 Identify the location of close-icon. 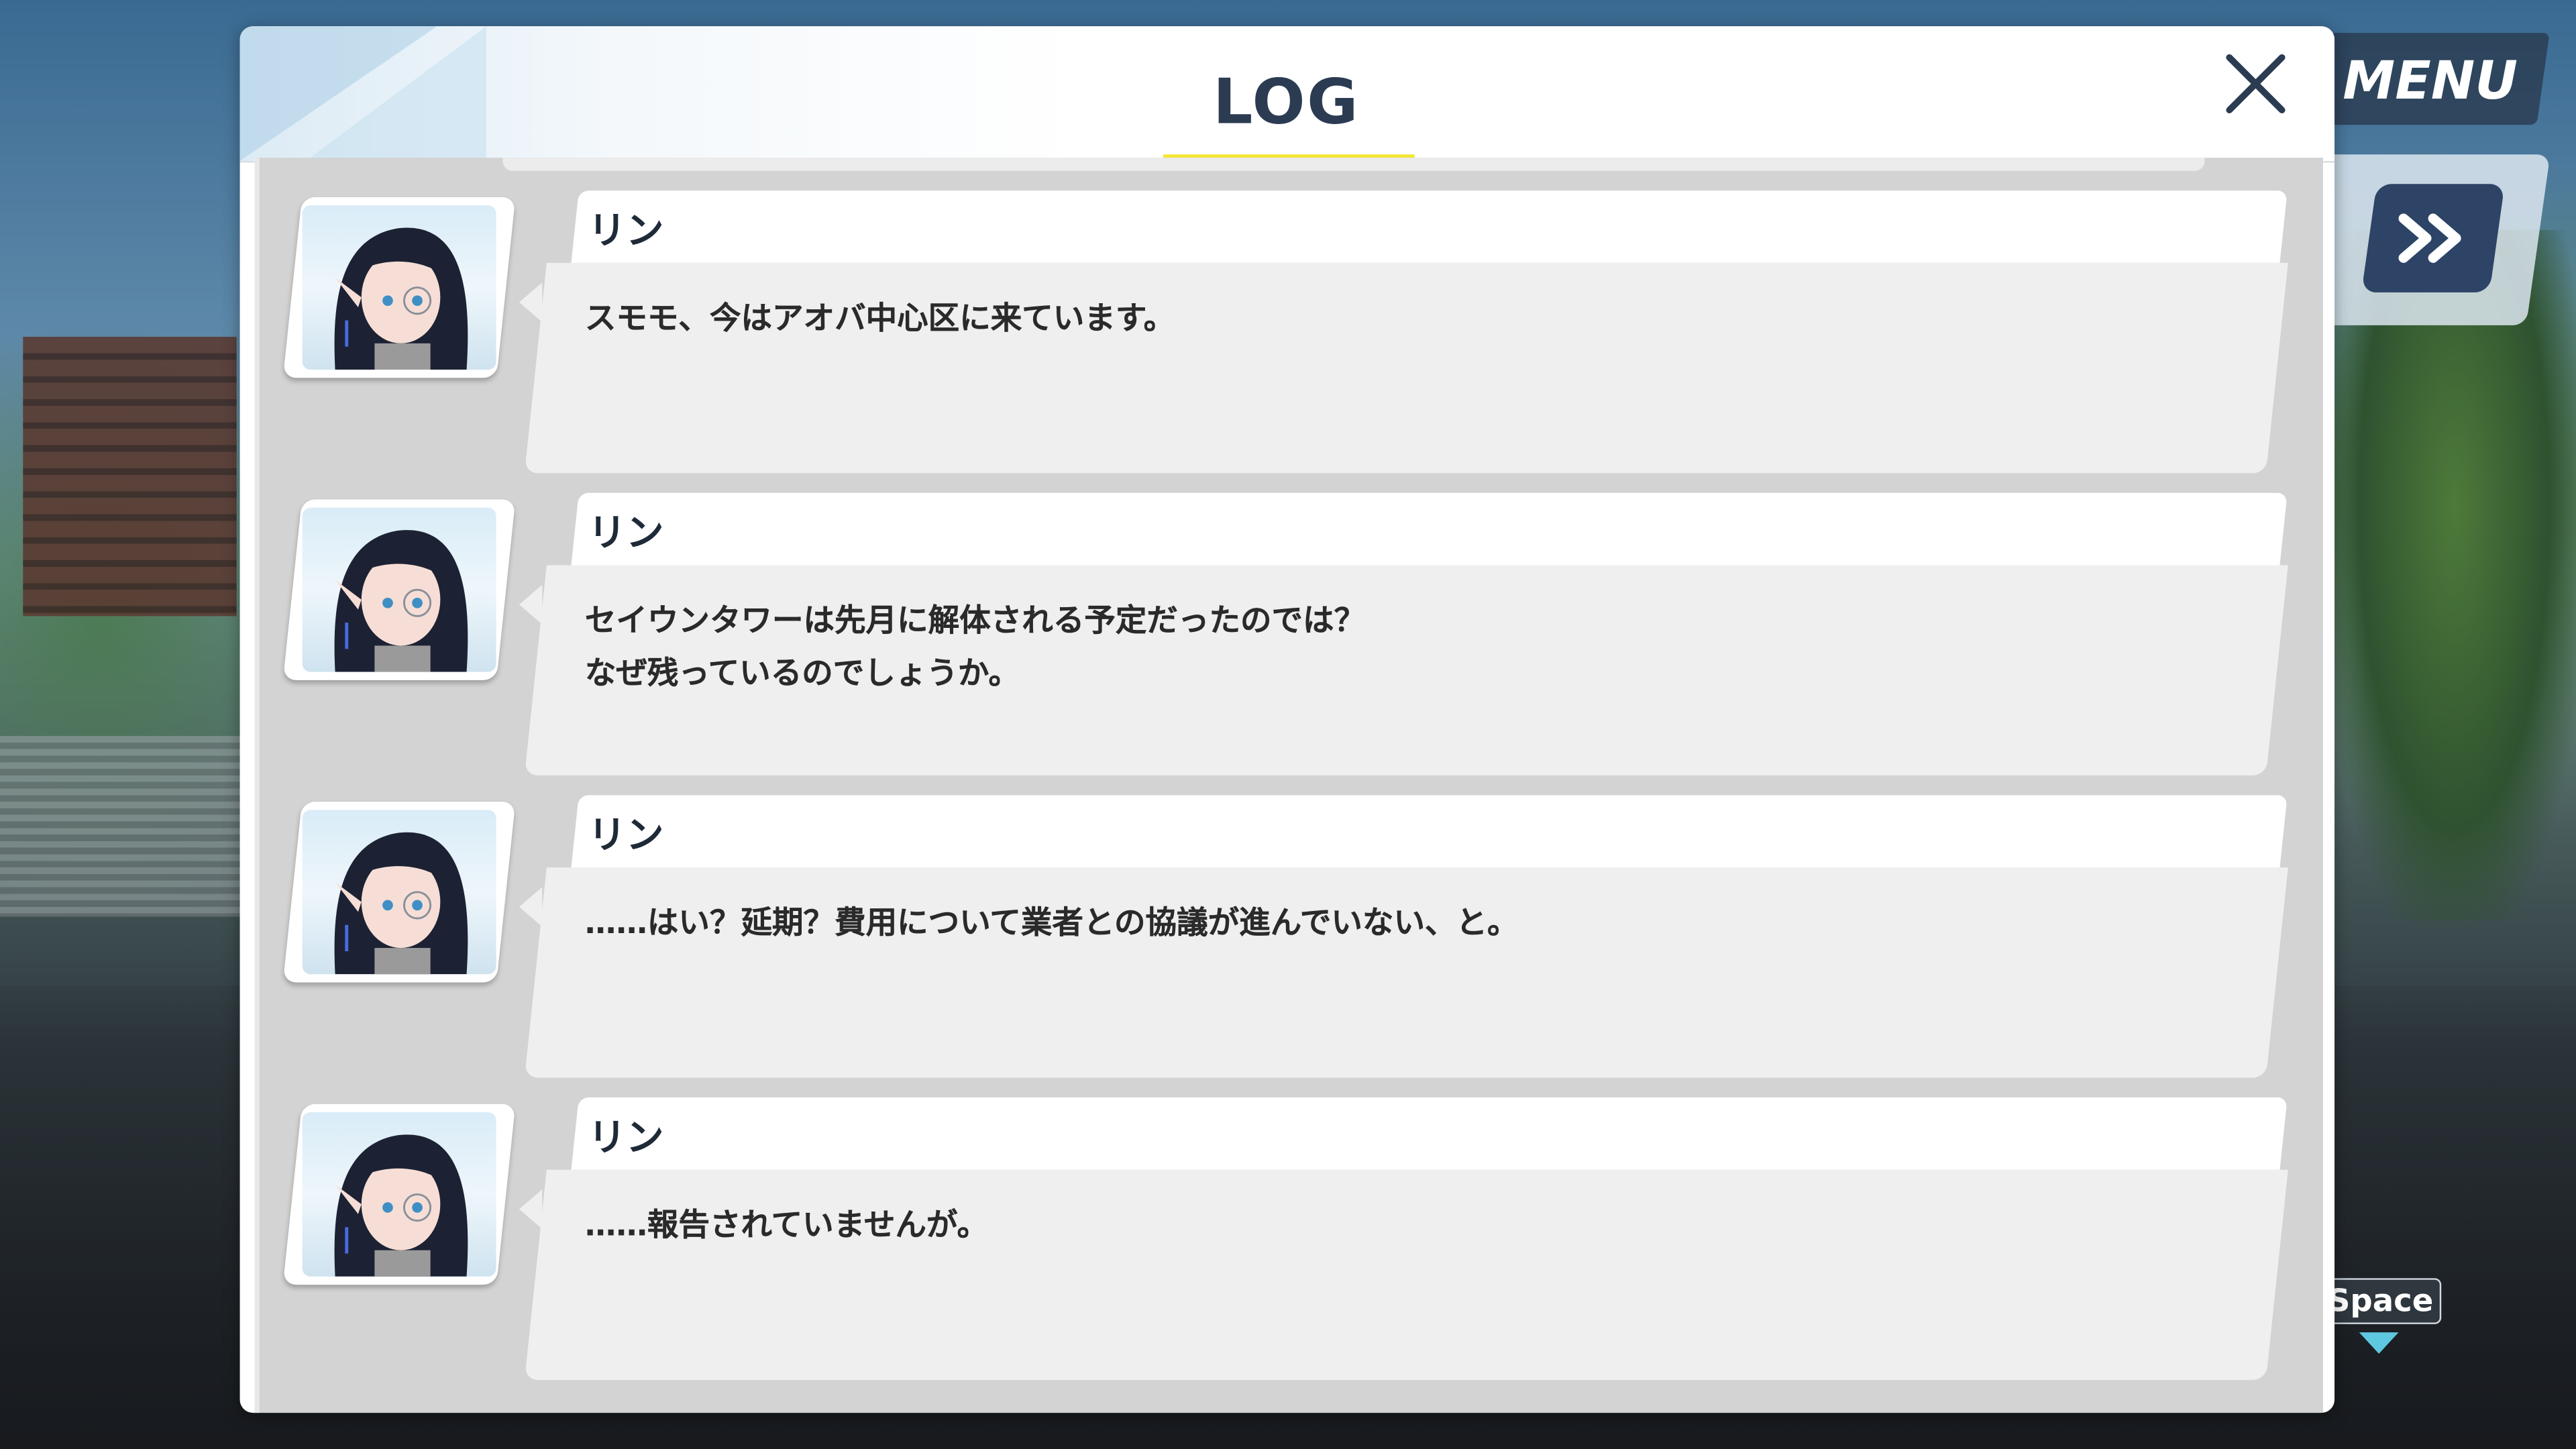
(2256, 83).